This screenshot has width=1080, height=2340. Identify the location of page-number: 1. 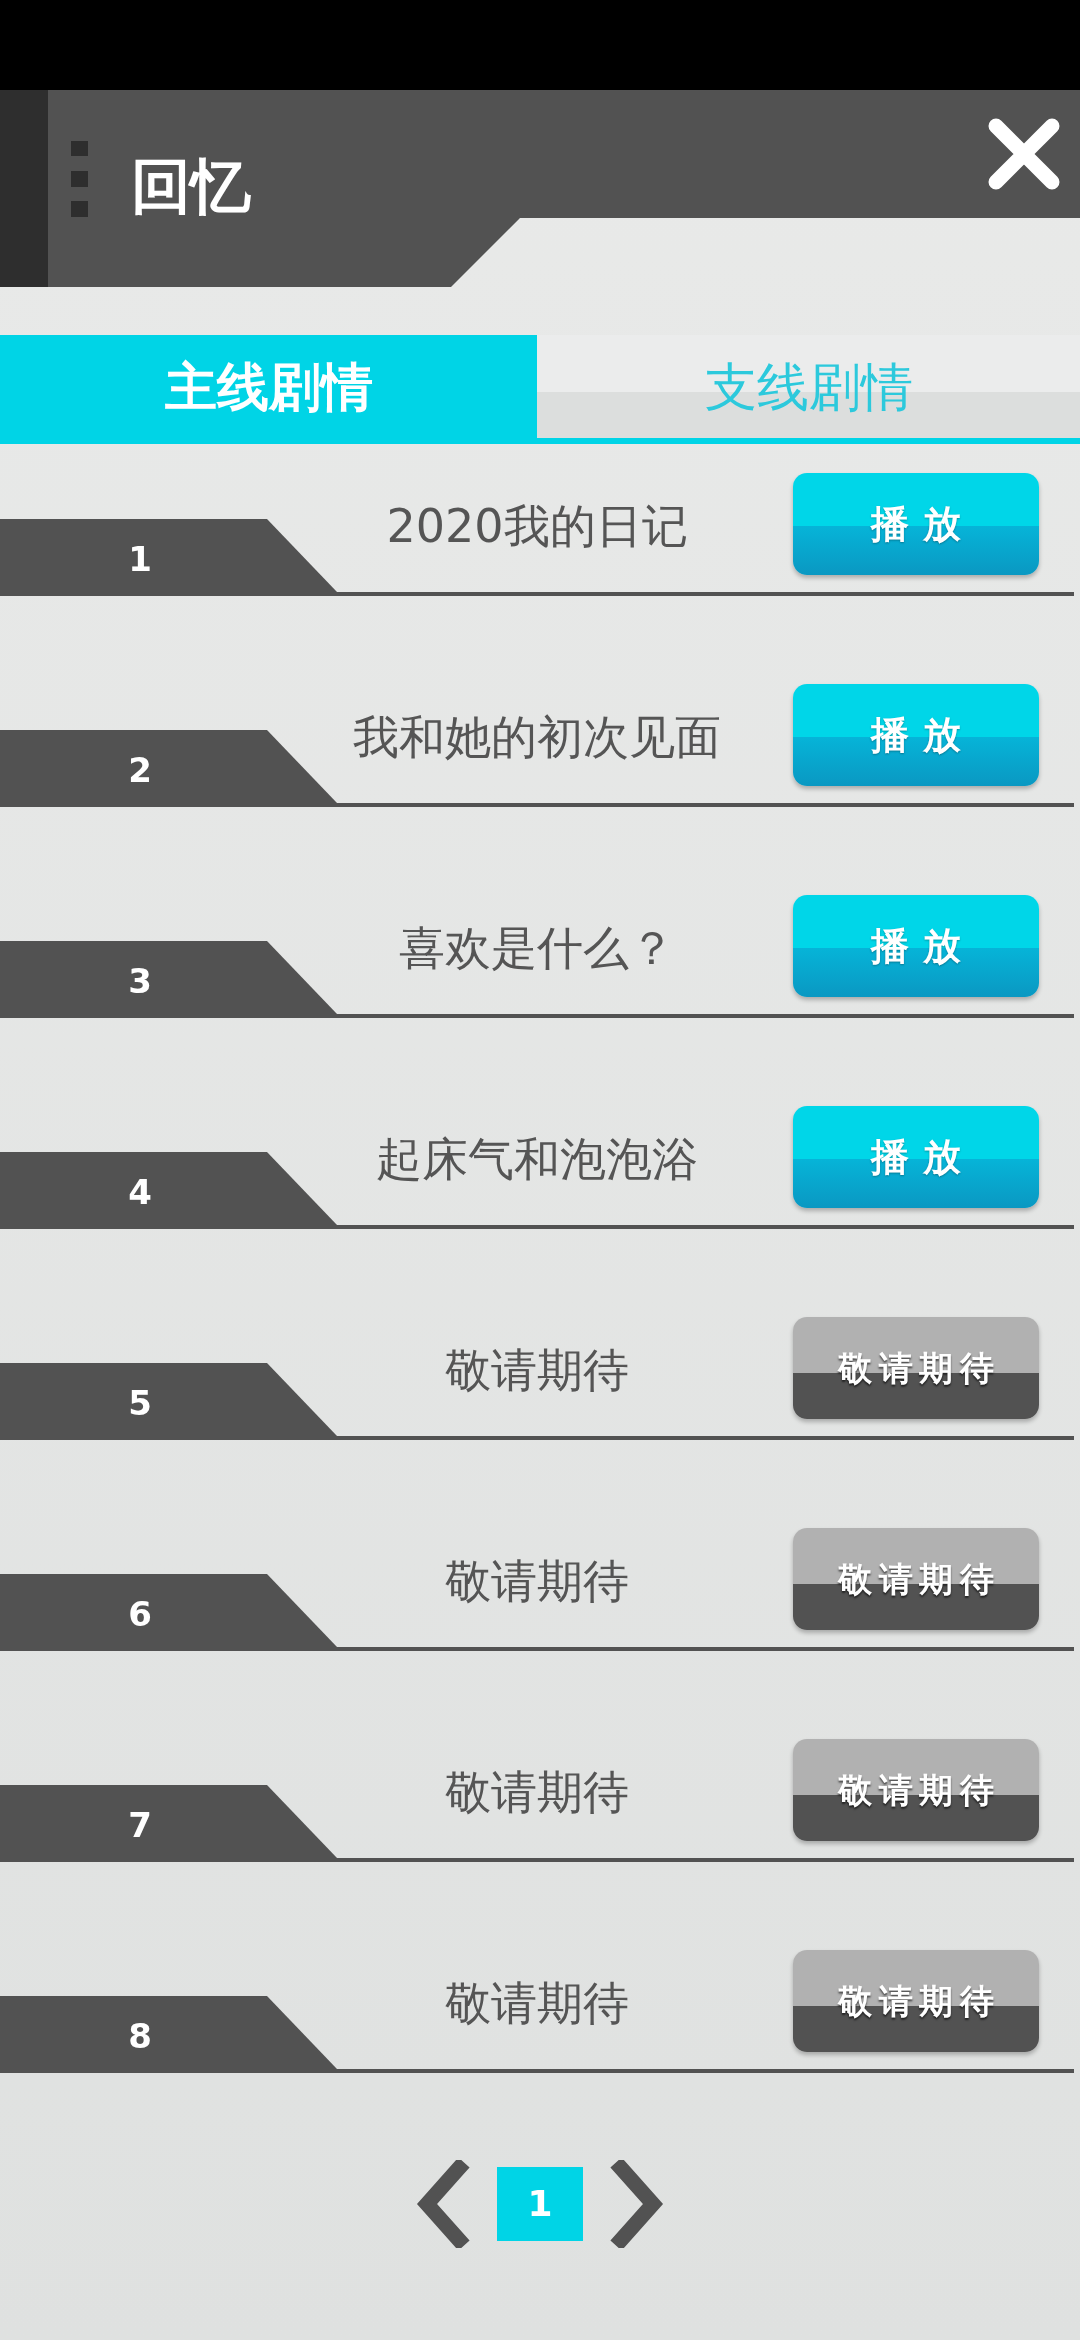
(540, 2204).